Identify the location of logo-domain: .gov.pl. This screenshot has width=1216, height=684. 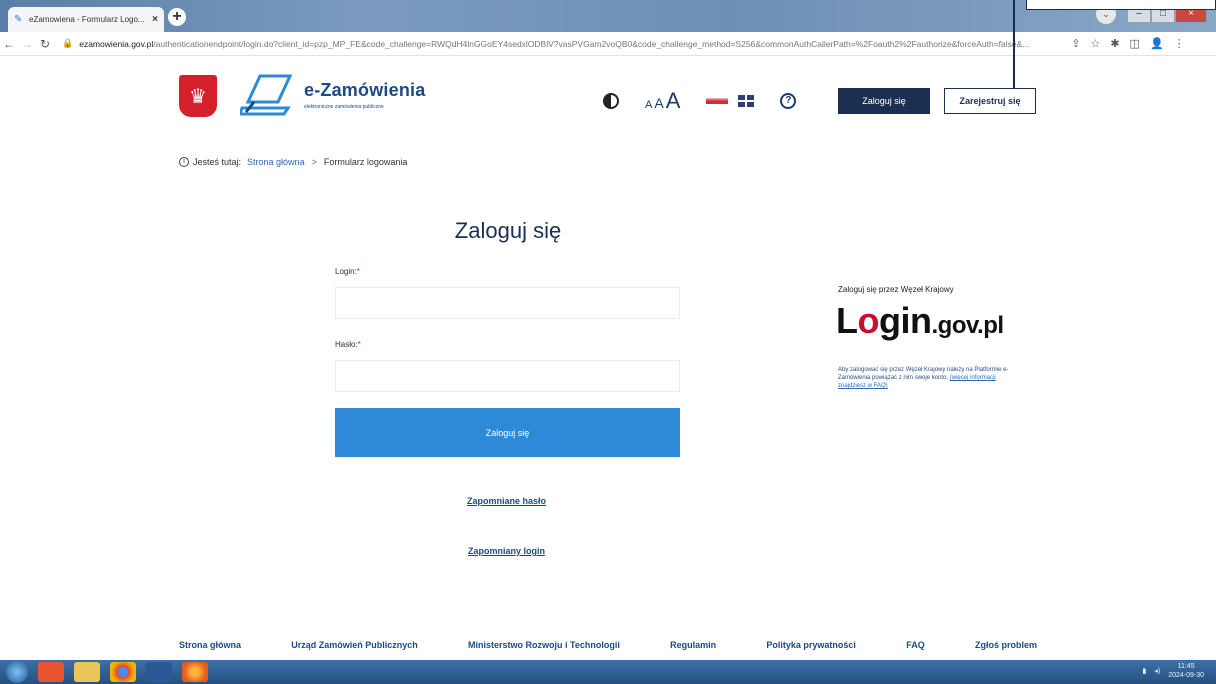
(967, 325).